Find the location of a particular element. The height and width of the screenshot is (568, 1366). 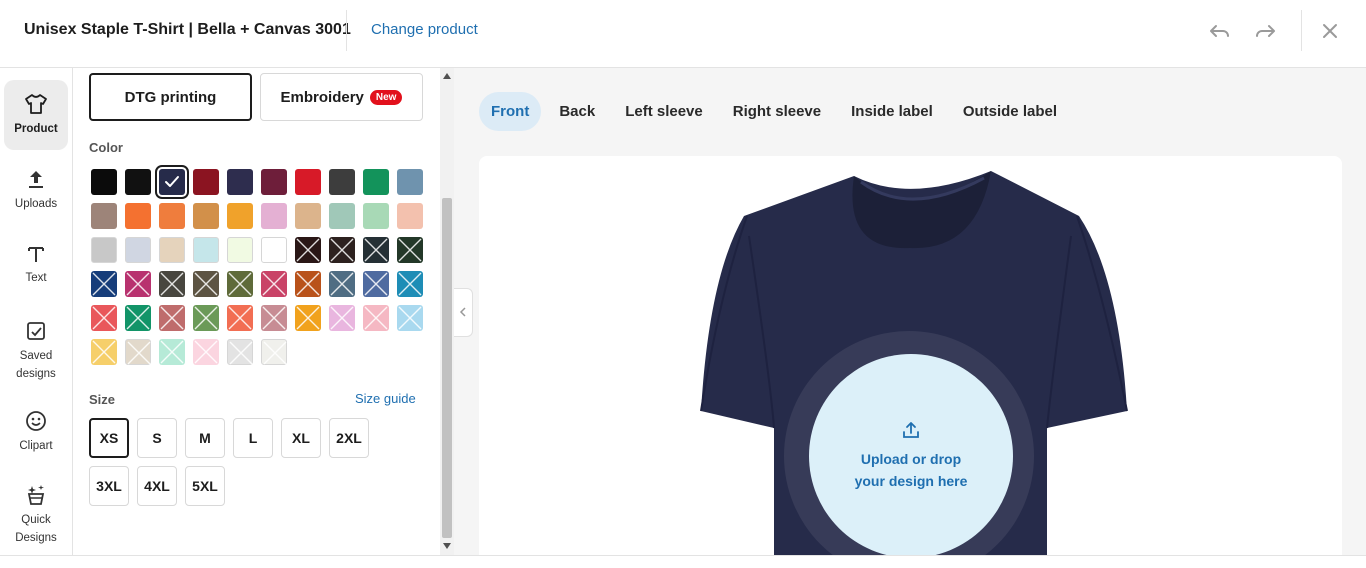

upload-text: Upload or drop your design here is located at coordinates (911, 470).